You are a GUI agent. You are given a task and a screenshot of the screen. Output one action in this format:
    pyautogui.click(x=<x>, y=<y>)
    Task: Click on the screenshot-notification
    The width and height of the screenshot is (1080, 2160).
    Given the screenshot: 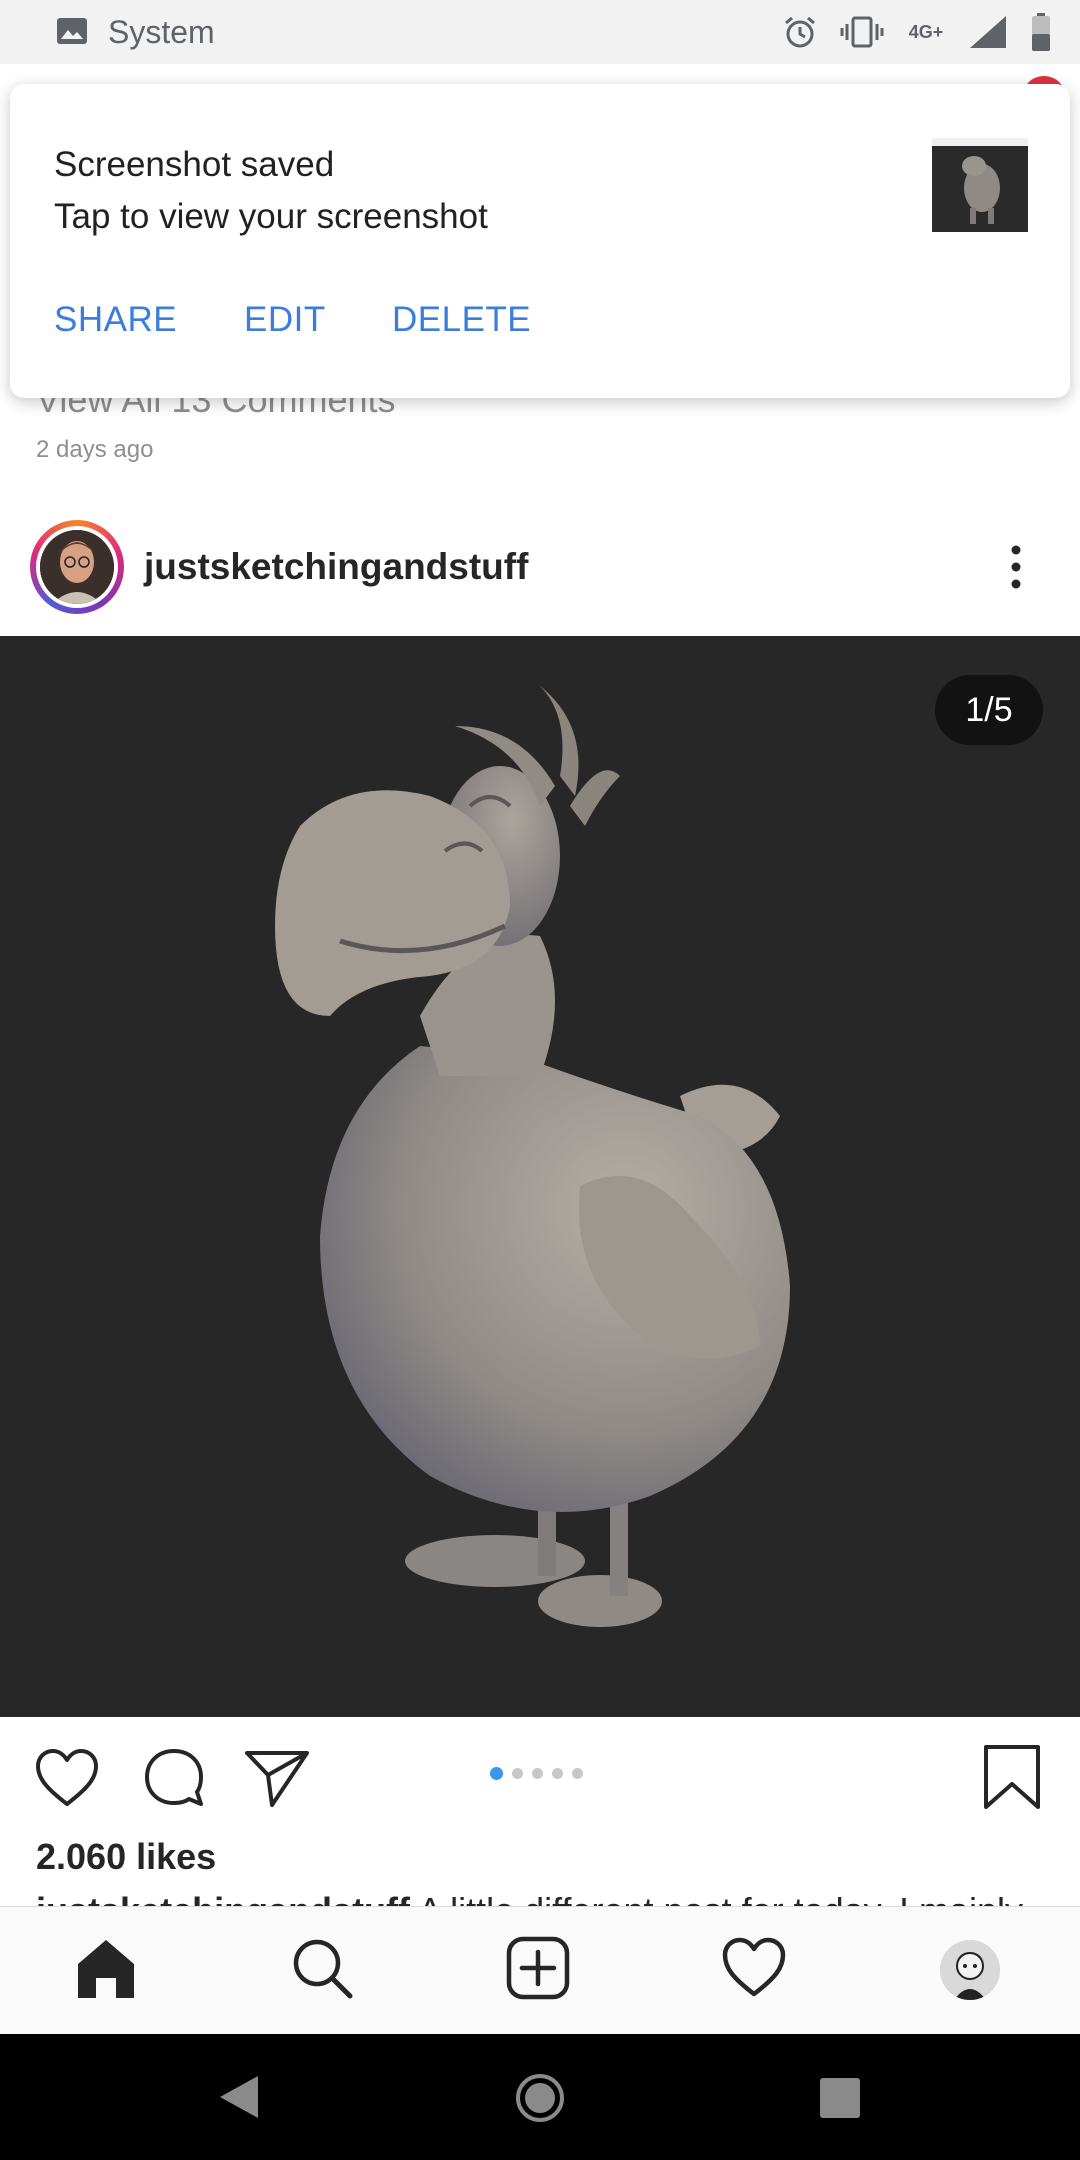 What is the action you would take?
    pyautogui.click(x=540, y=241)
    